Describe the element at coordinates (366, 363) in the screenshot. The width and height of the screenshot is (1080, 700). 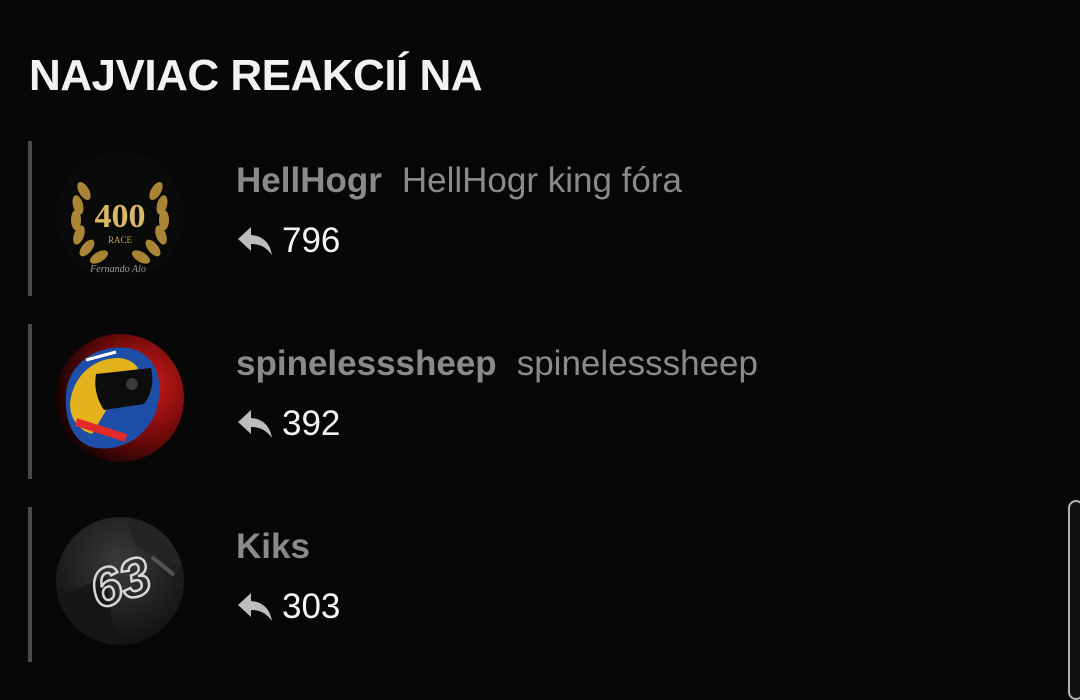
I see `username-link: spinelesssheep` at that location.